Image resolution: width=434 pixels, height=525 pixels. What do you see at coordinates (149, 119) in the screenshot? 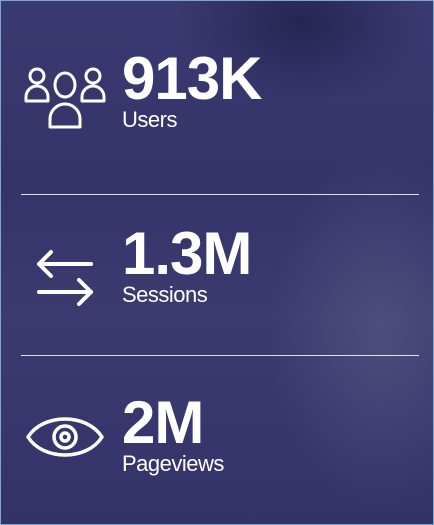
I see `users-label: Users` at bounding box center [149, 119].